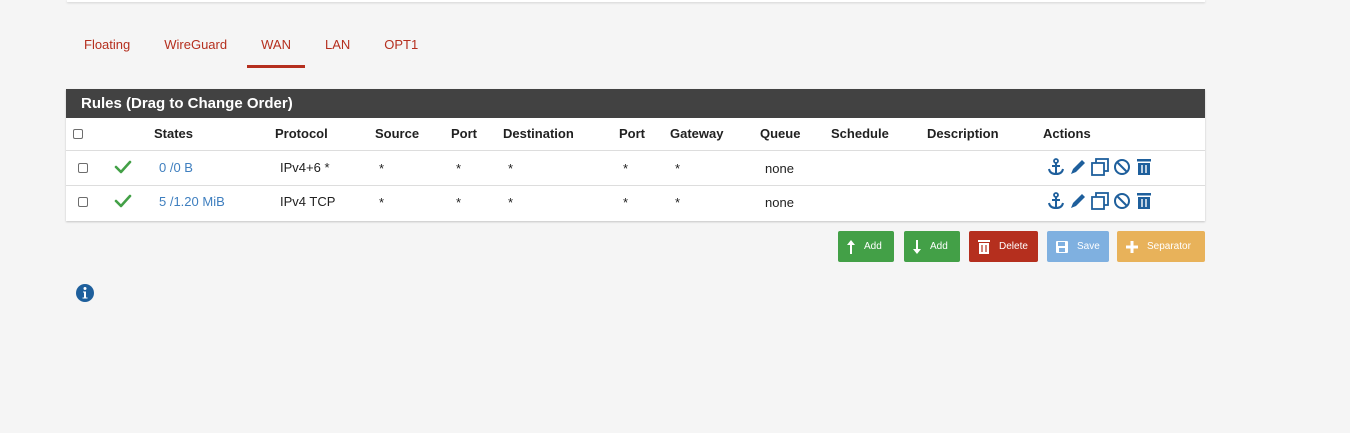  Describe the element at coordinates (1067, 133) in the screenshot. I see `col-actions: Actions` at that location.